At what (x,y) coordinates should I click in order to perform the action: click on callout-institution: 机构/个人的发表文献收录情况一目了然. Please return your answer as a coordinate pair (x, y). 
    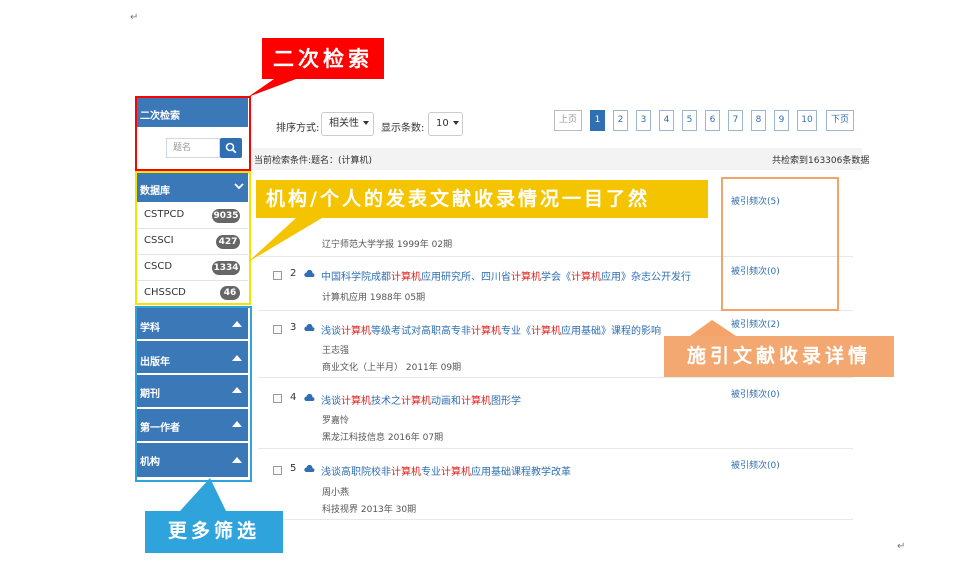
    Looking at the image, I should click on (482, 199).